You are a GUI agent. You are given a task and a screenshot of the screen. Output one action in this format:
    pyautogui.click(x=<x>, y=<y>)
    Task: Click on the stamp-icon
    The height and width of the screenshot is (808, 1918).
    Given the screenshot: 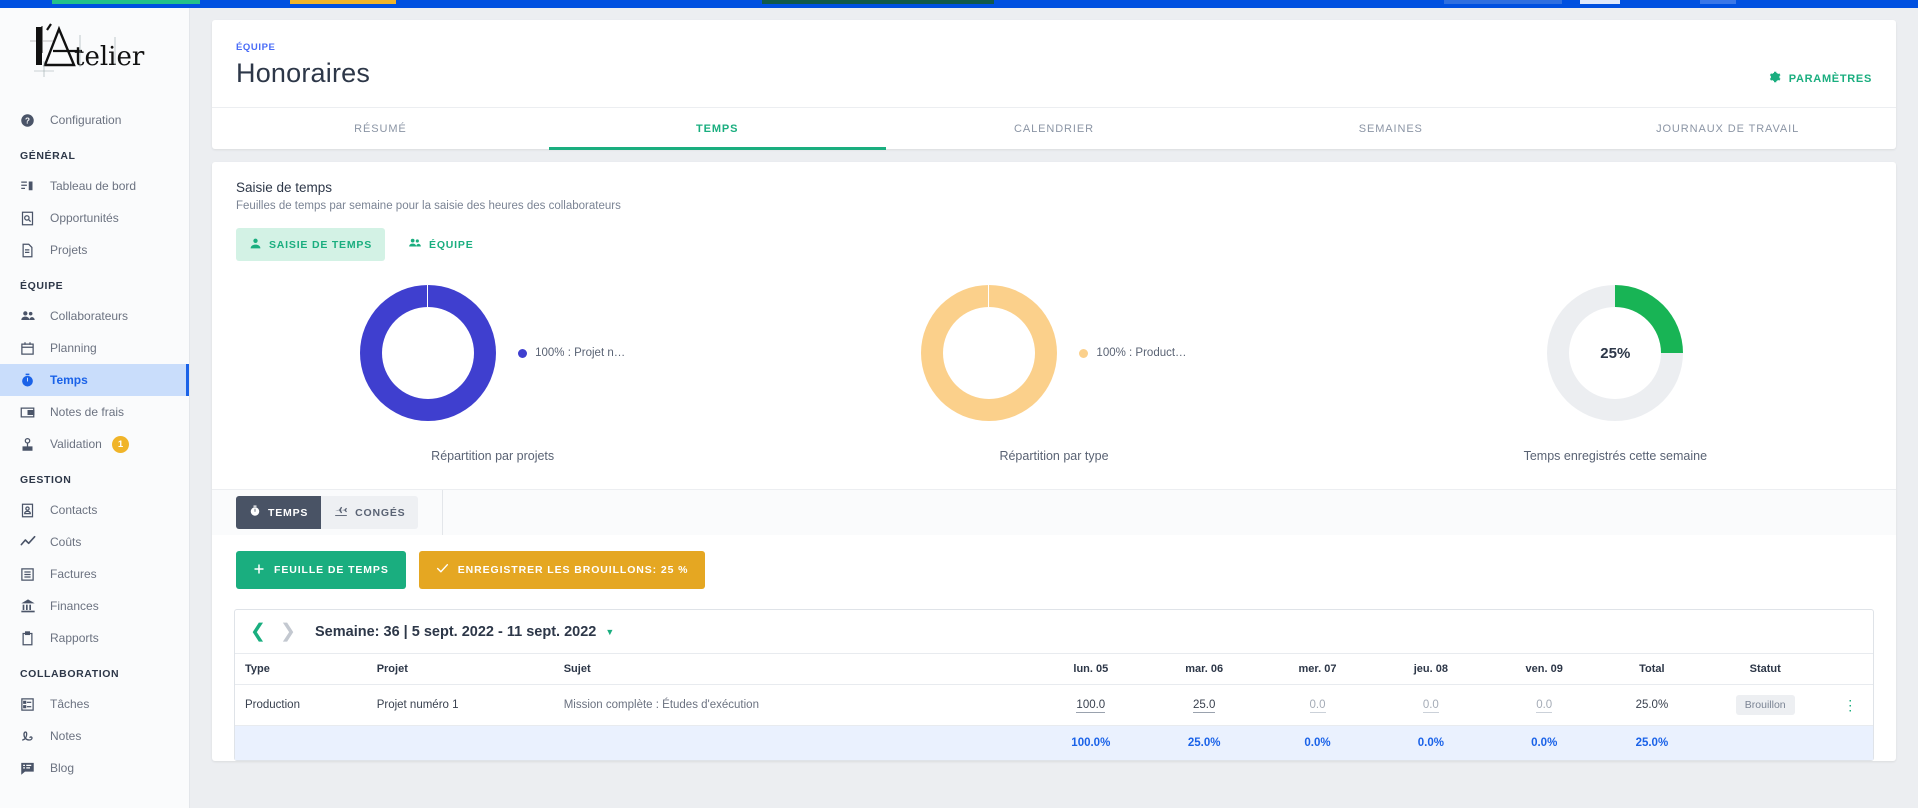 What is the action you would take?
    pyautogui.click(x=31, y=444)
    